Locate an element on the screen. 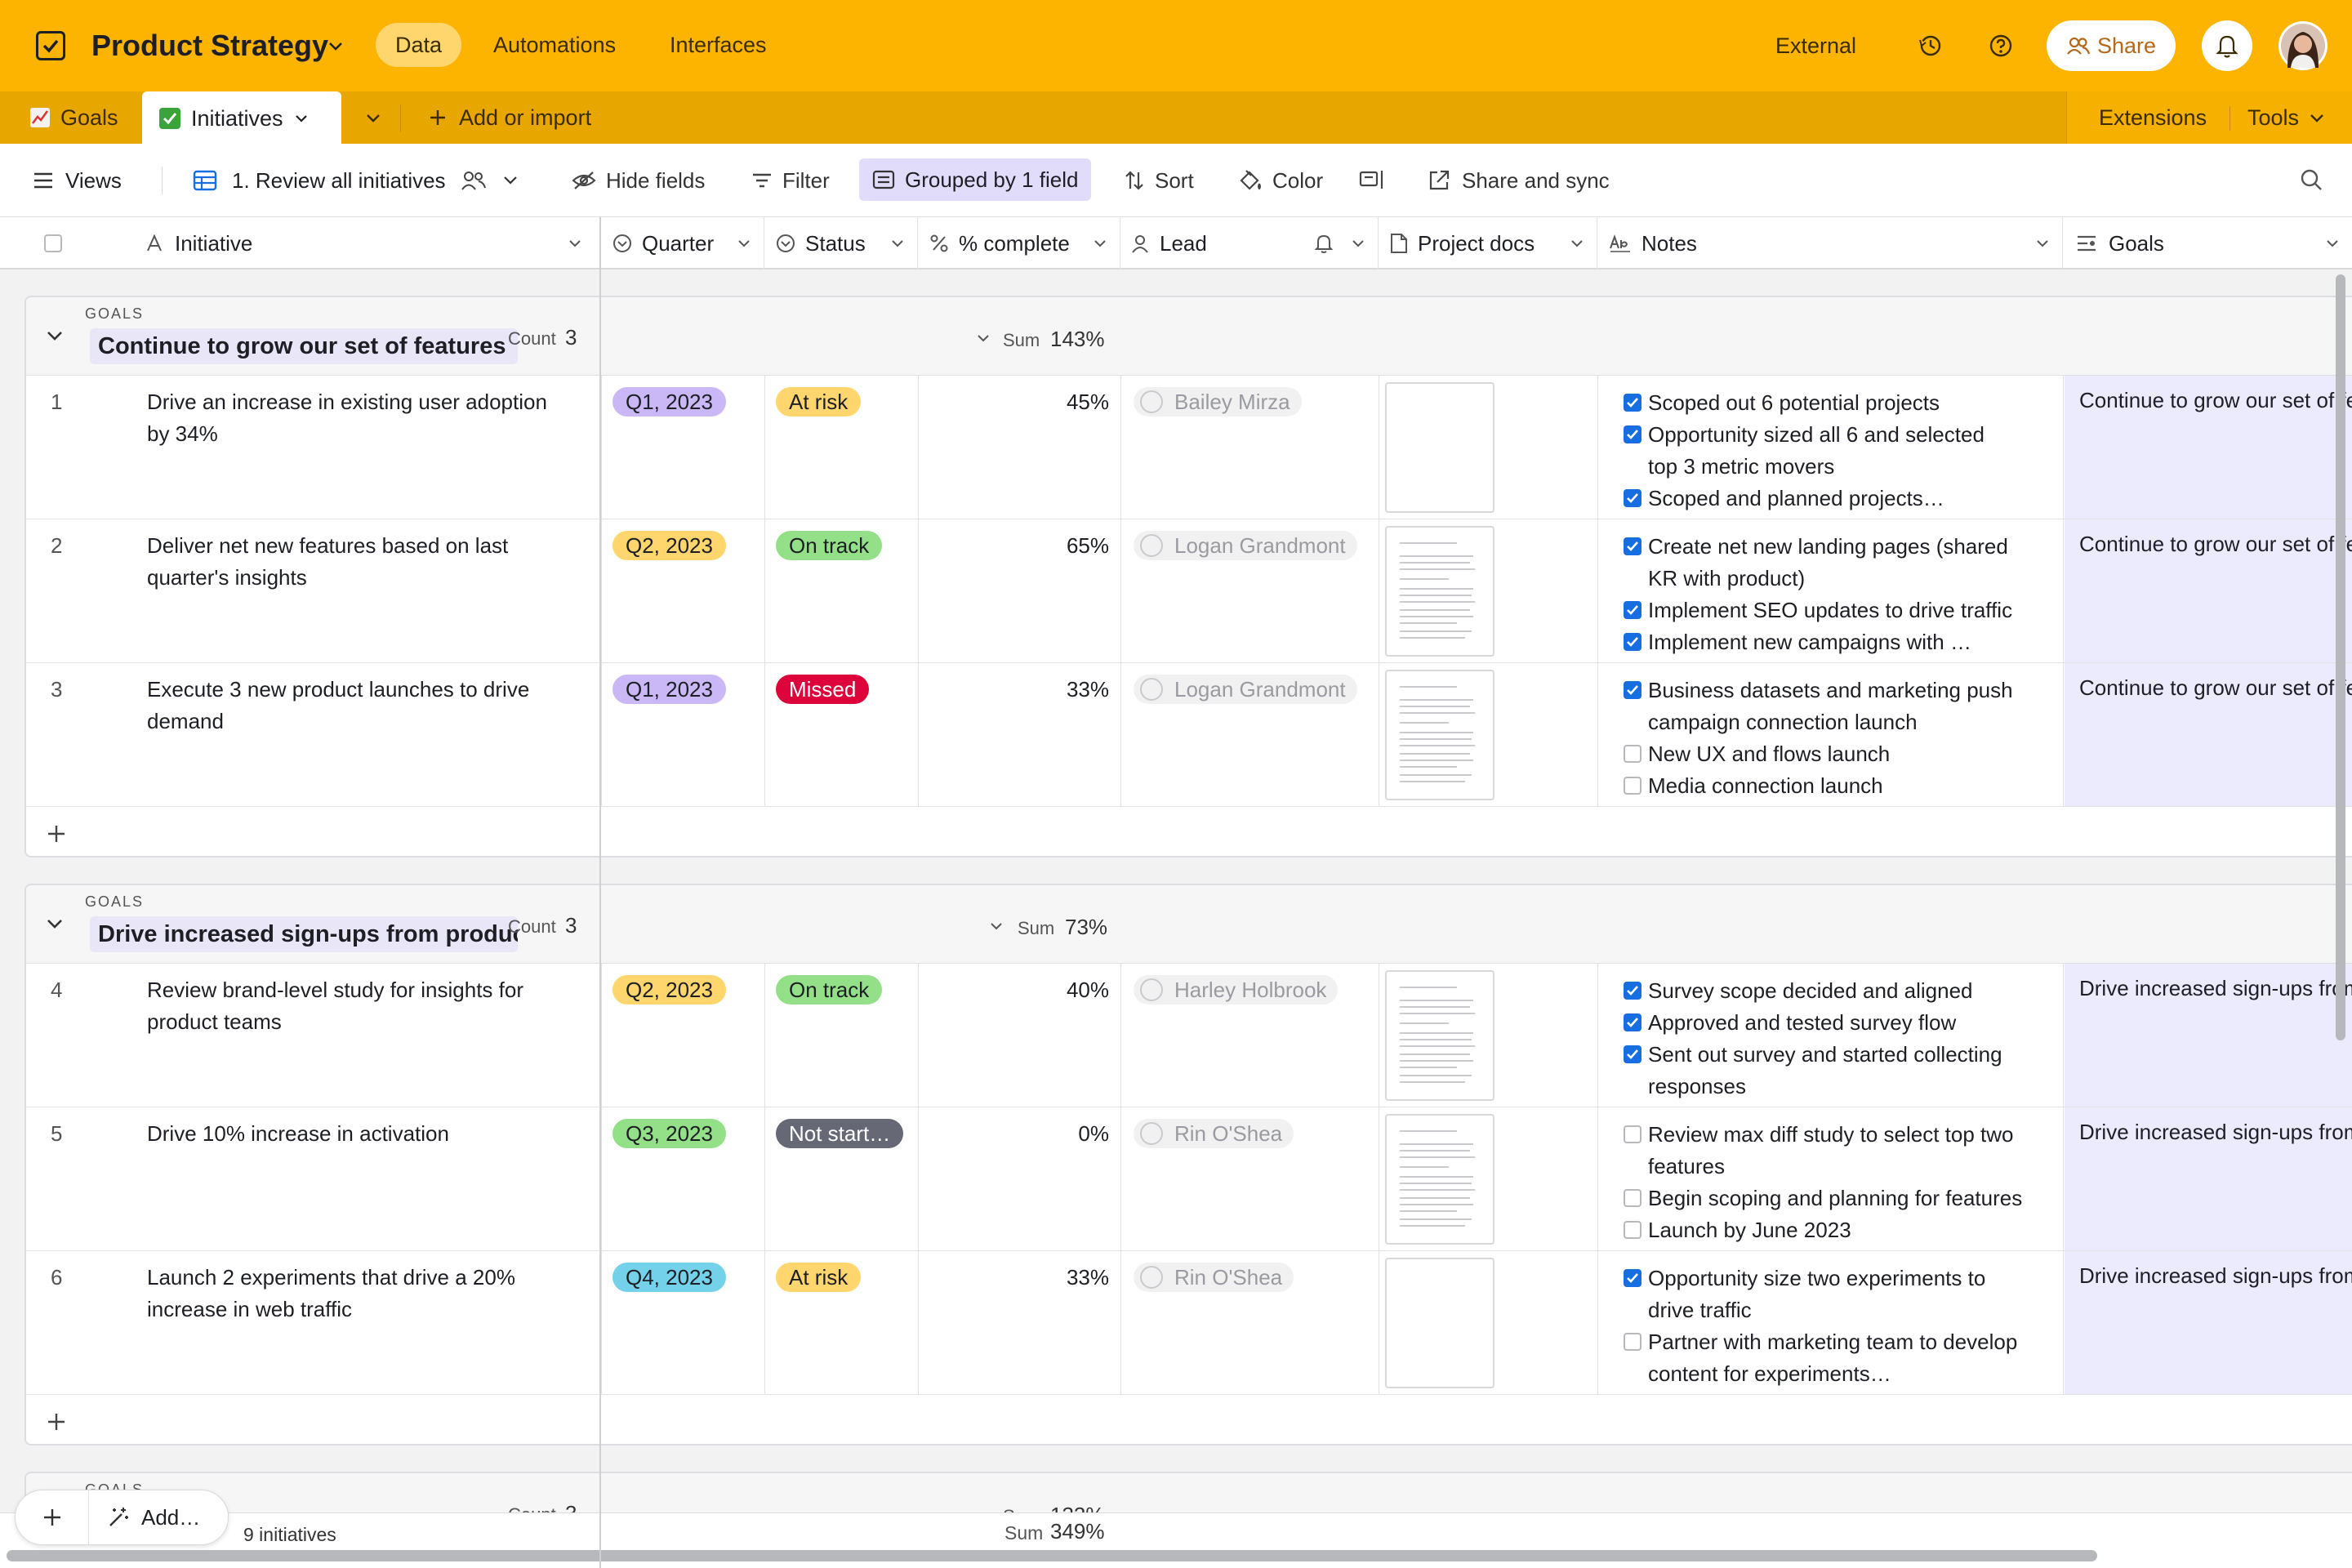  tab-initiatives: Initiatives is located at coordinates (241, 118).